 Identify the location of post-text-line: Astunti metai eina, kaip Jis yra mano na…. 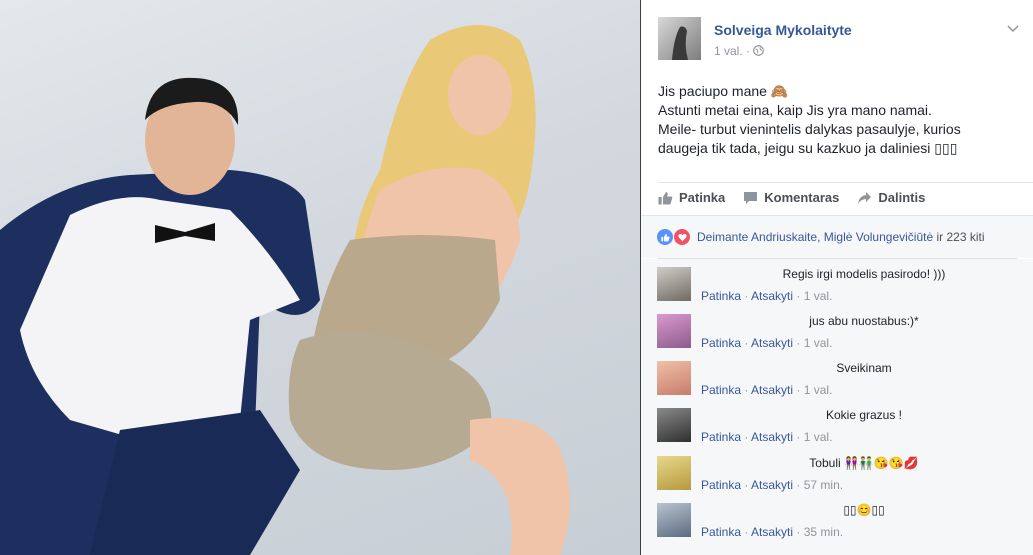
(795, 110).